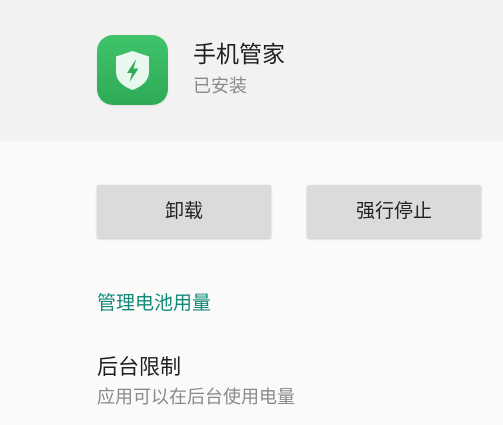  I want to click on uninstall-button: 卸载, so click(184, 211).